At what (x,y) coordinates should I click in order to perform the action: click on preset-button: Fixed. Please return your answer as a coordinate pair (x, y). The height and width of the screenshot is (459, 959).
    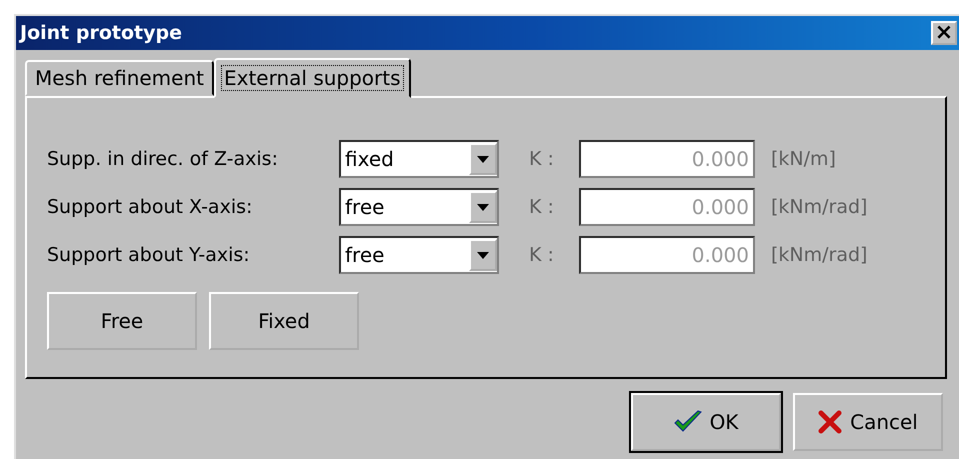
    Looking at the image, I should click on (284, 321).